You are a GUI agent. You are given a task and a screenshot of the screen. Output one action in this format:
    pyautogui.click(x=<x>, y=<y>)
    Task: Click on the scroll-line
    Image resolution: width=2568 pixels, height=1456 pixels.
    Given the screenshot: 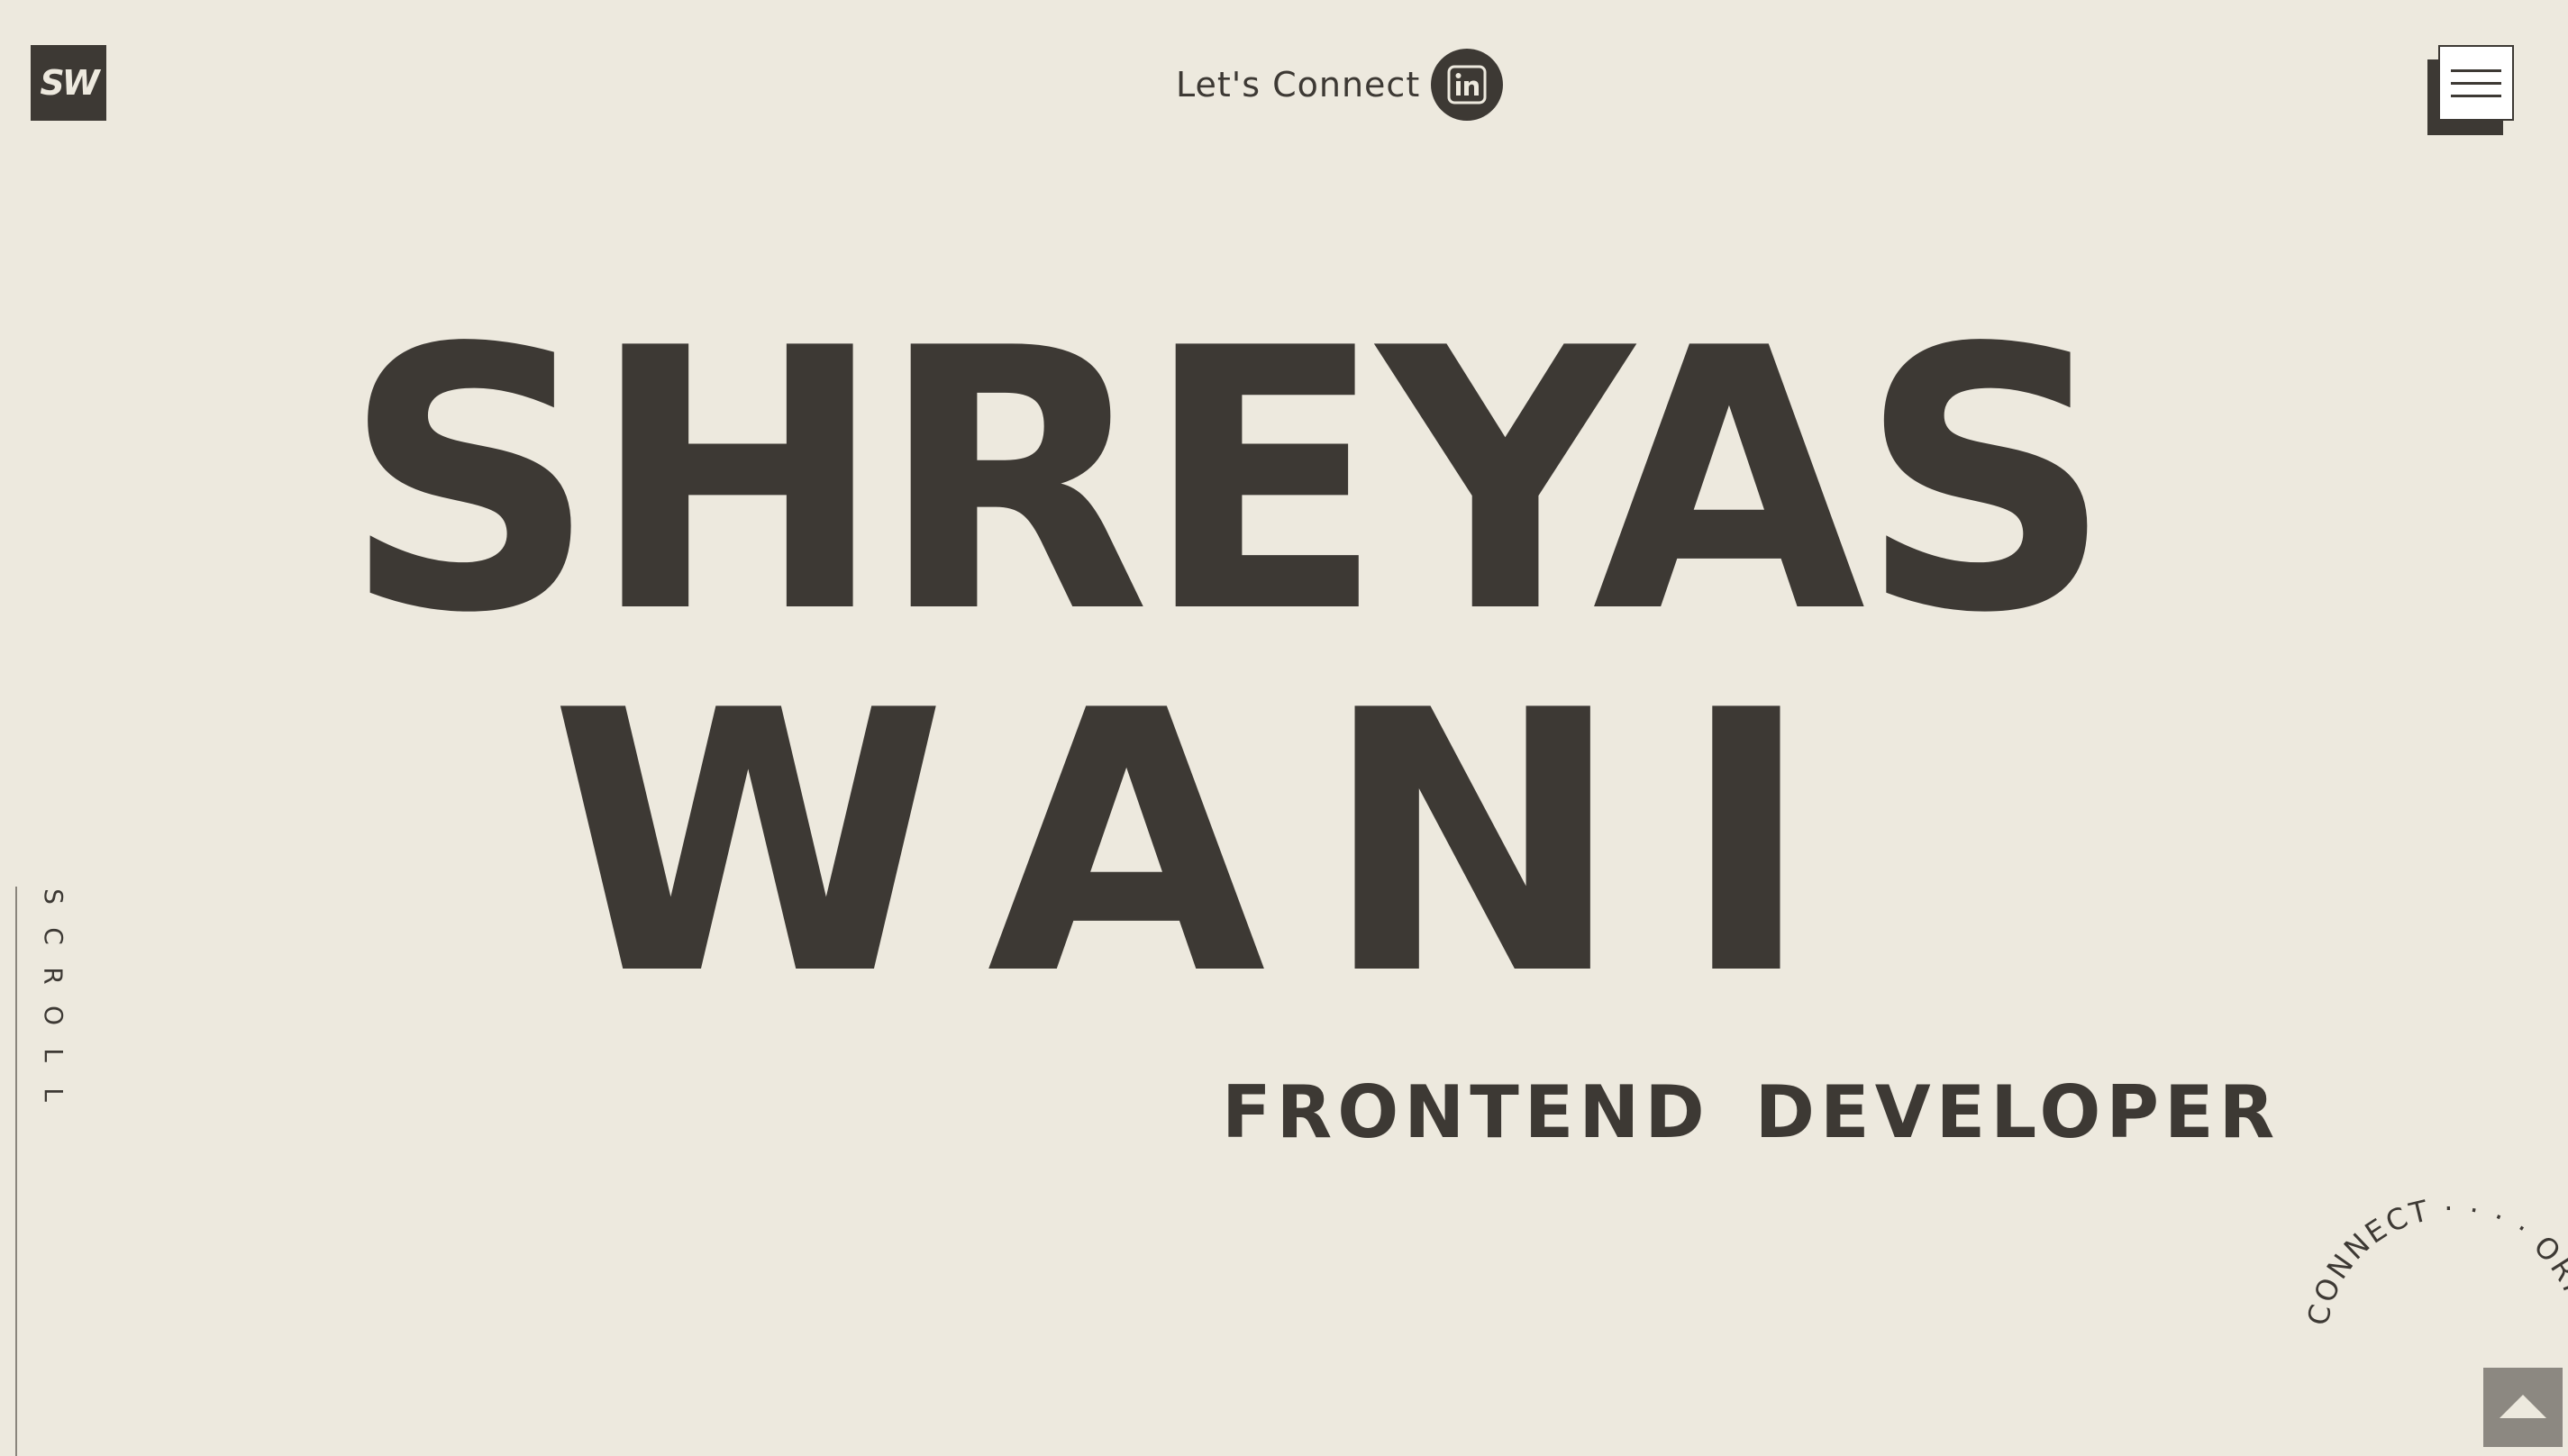 What is the action you would take?
    pyautogui.click(x=16, y=1171)
    